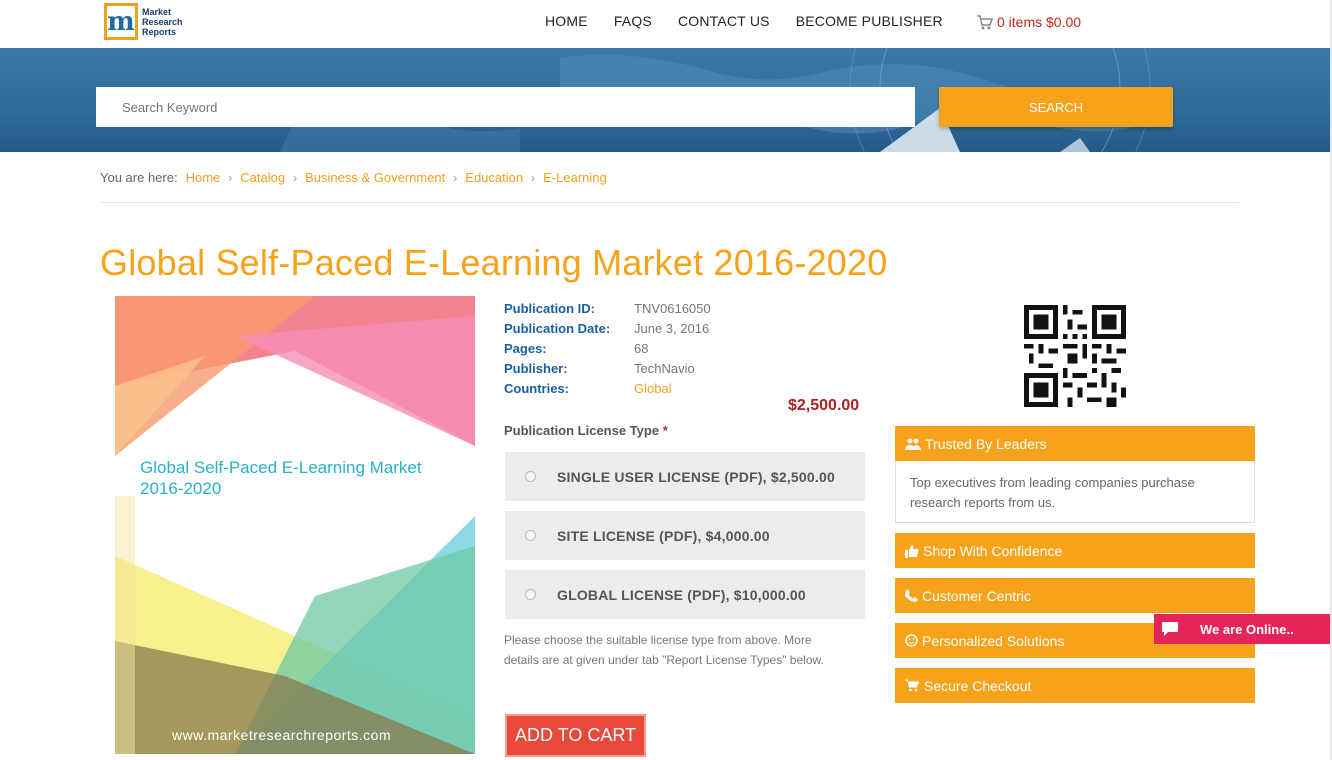 This screenshot has height=760, width=1332. I want to click on meta-row-pages: Pages: 68, so click(607, 348).